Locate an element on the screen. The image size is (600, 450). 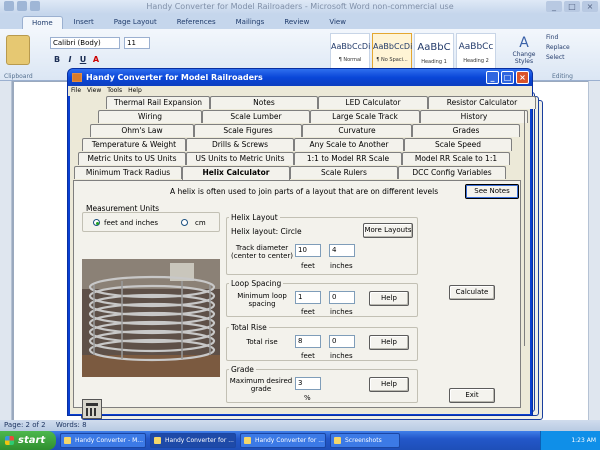
undo-icon is located at coordinates (35, 6).